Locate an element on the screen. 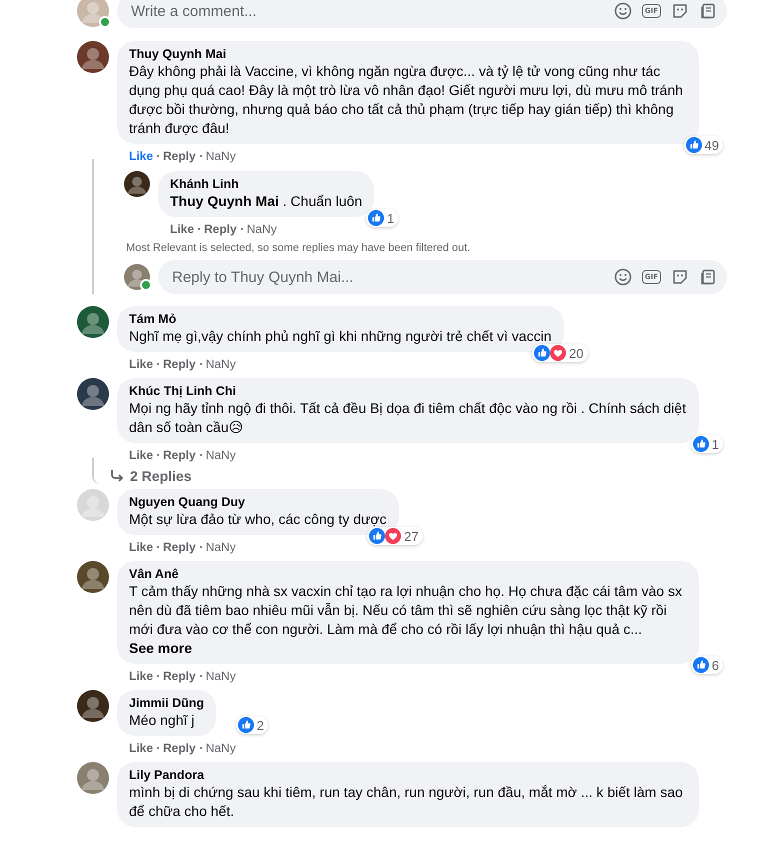 The width and height of the screenshot is (769, 851). comment-text: T cảm thấy những nhà sx vacxin chỉ tạo ra lợi nhuận cho họ. Họ chưa đặc cái tâm vào sx nên dù đã tiêm bao nhiêu mũi vẫn bị. Nếu có tâm thì sẽ nghiên cứu sàng lọc thật kỹ rồi mới đưa vào cơ thể con người. Làm mà để cho có rồi lấy lợi nhuận thì hậu quả c... See more is located at coordinates (406, 620).